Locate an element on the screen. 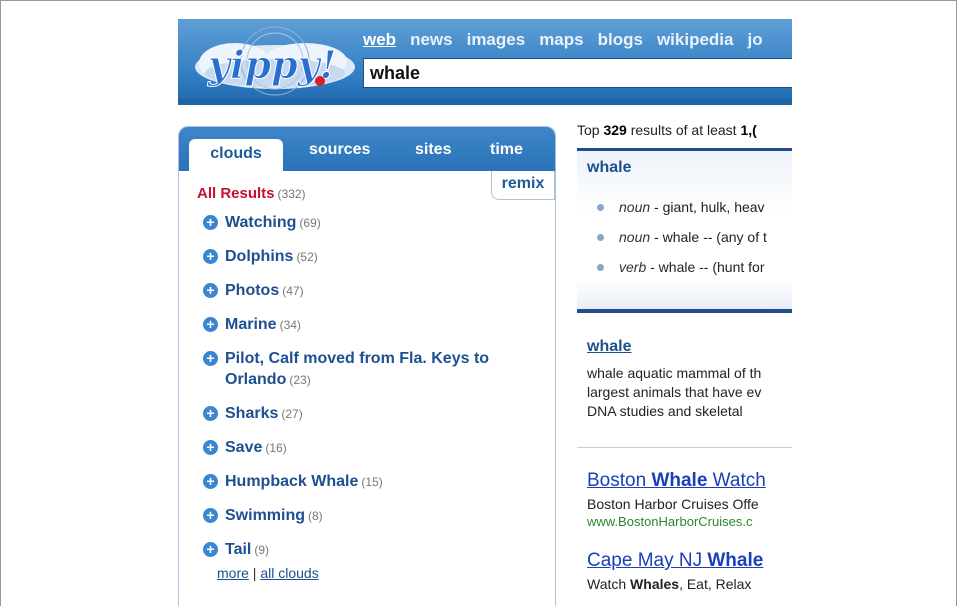  sponsored-description: Watch Whales, Eat, Relax is located at coordinates (689, 584).